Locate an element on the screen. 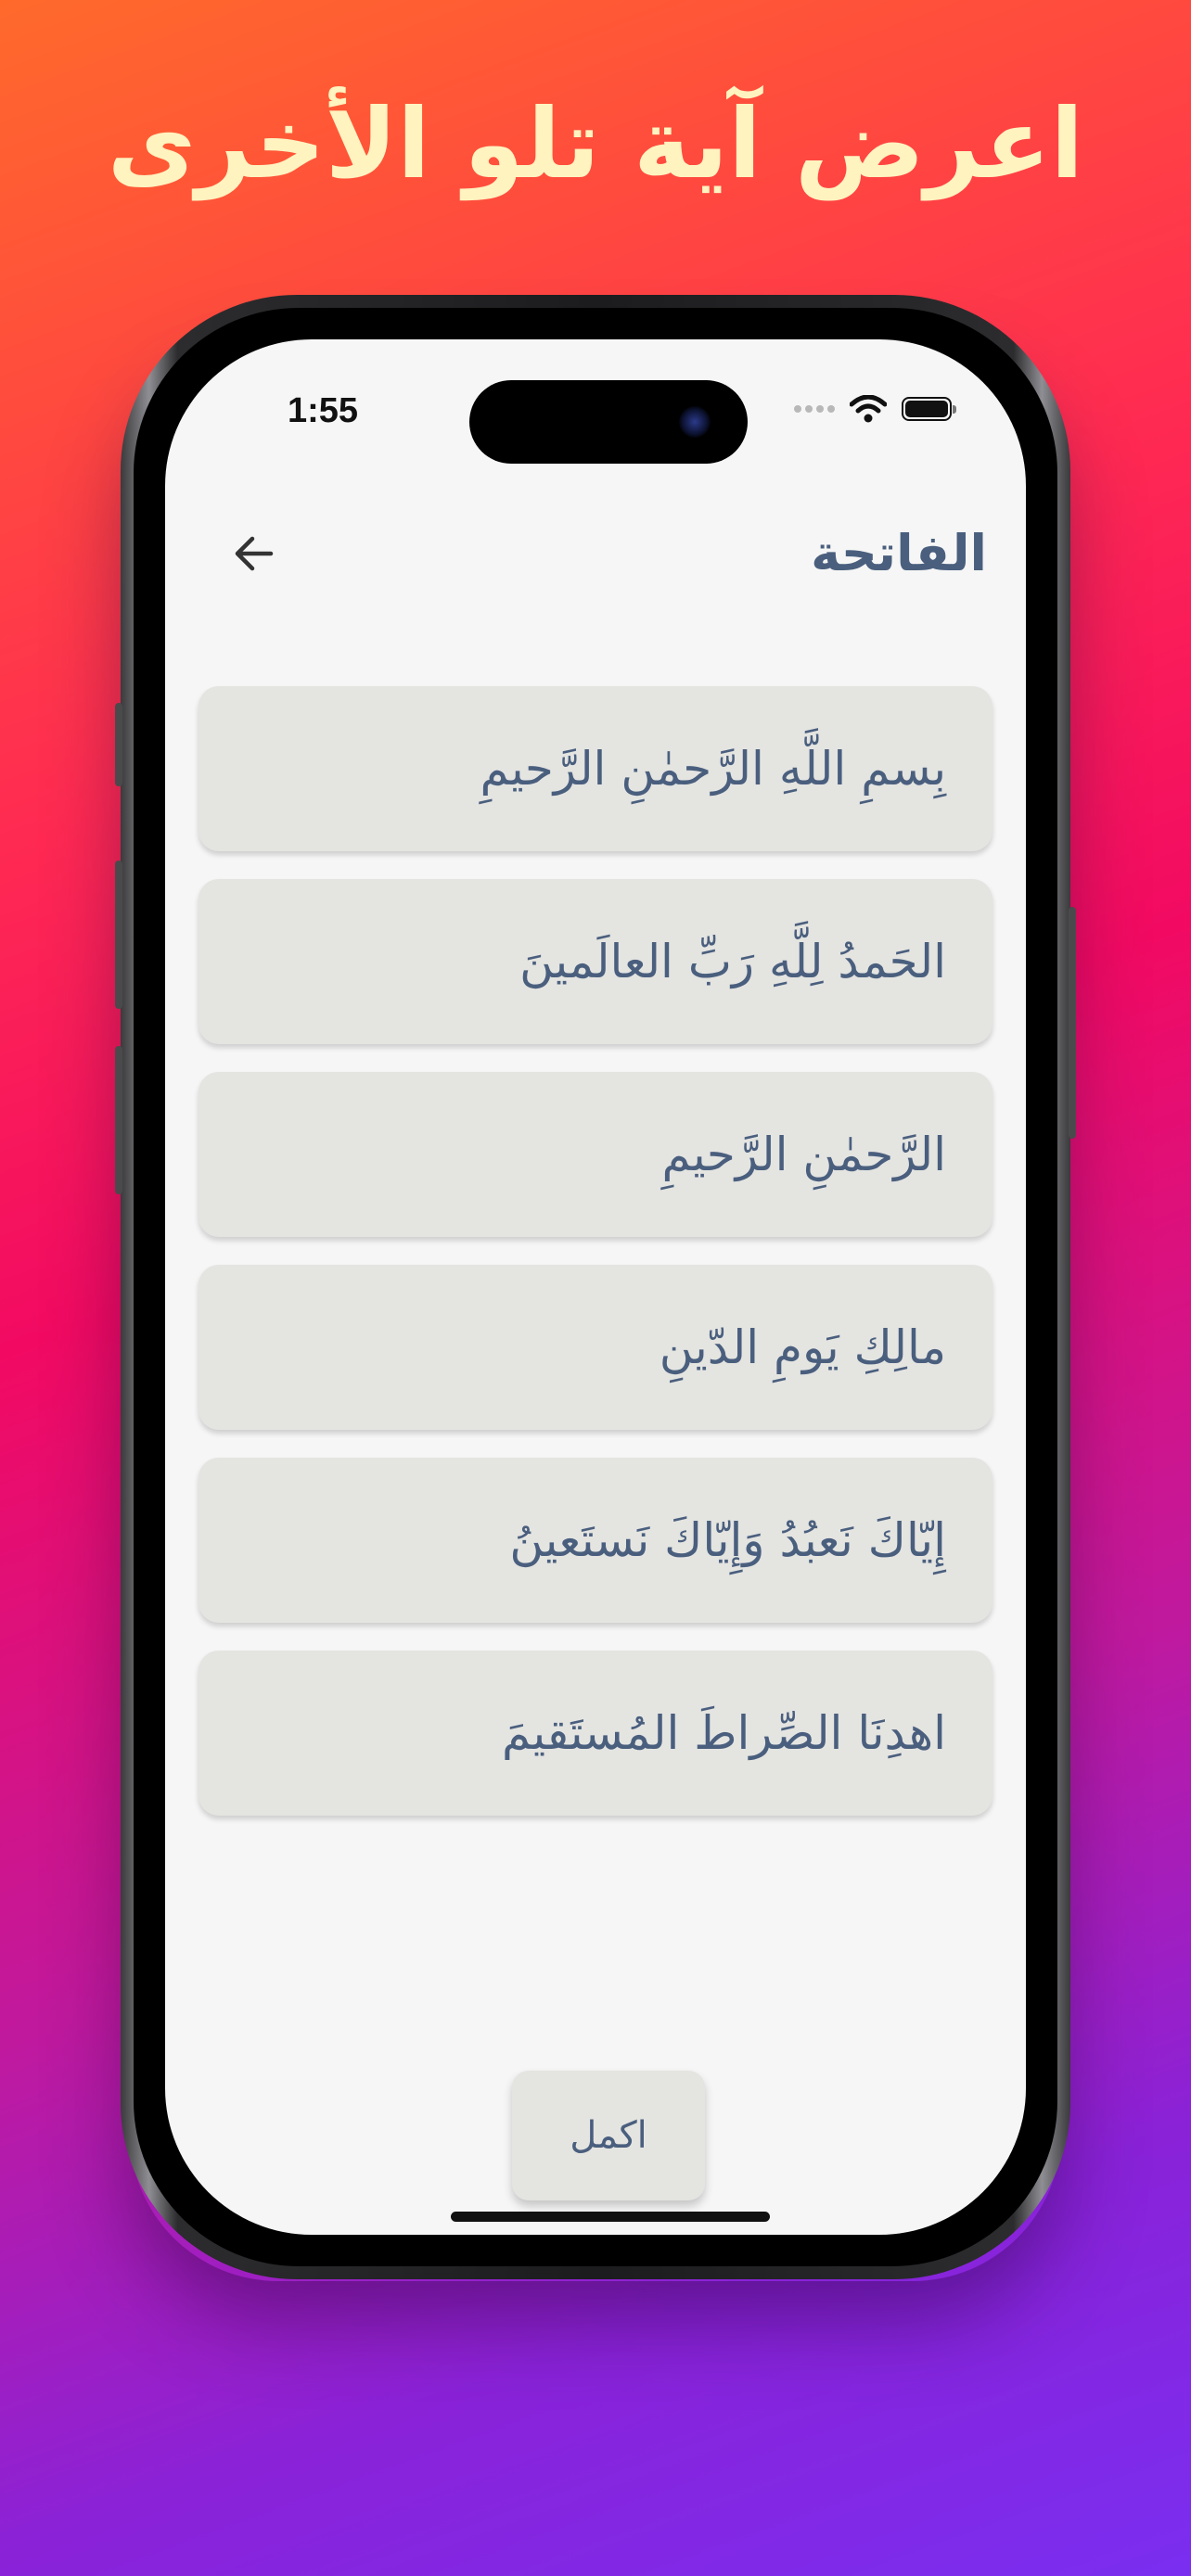  status-indicators is located at coordinates (875, 409).